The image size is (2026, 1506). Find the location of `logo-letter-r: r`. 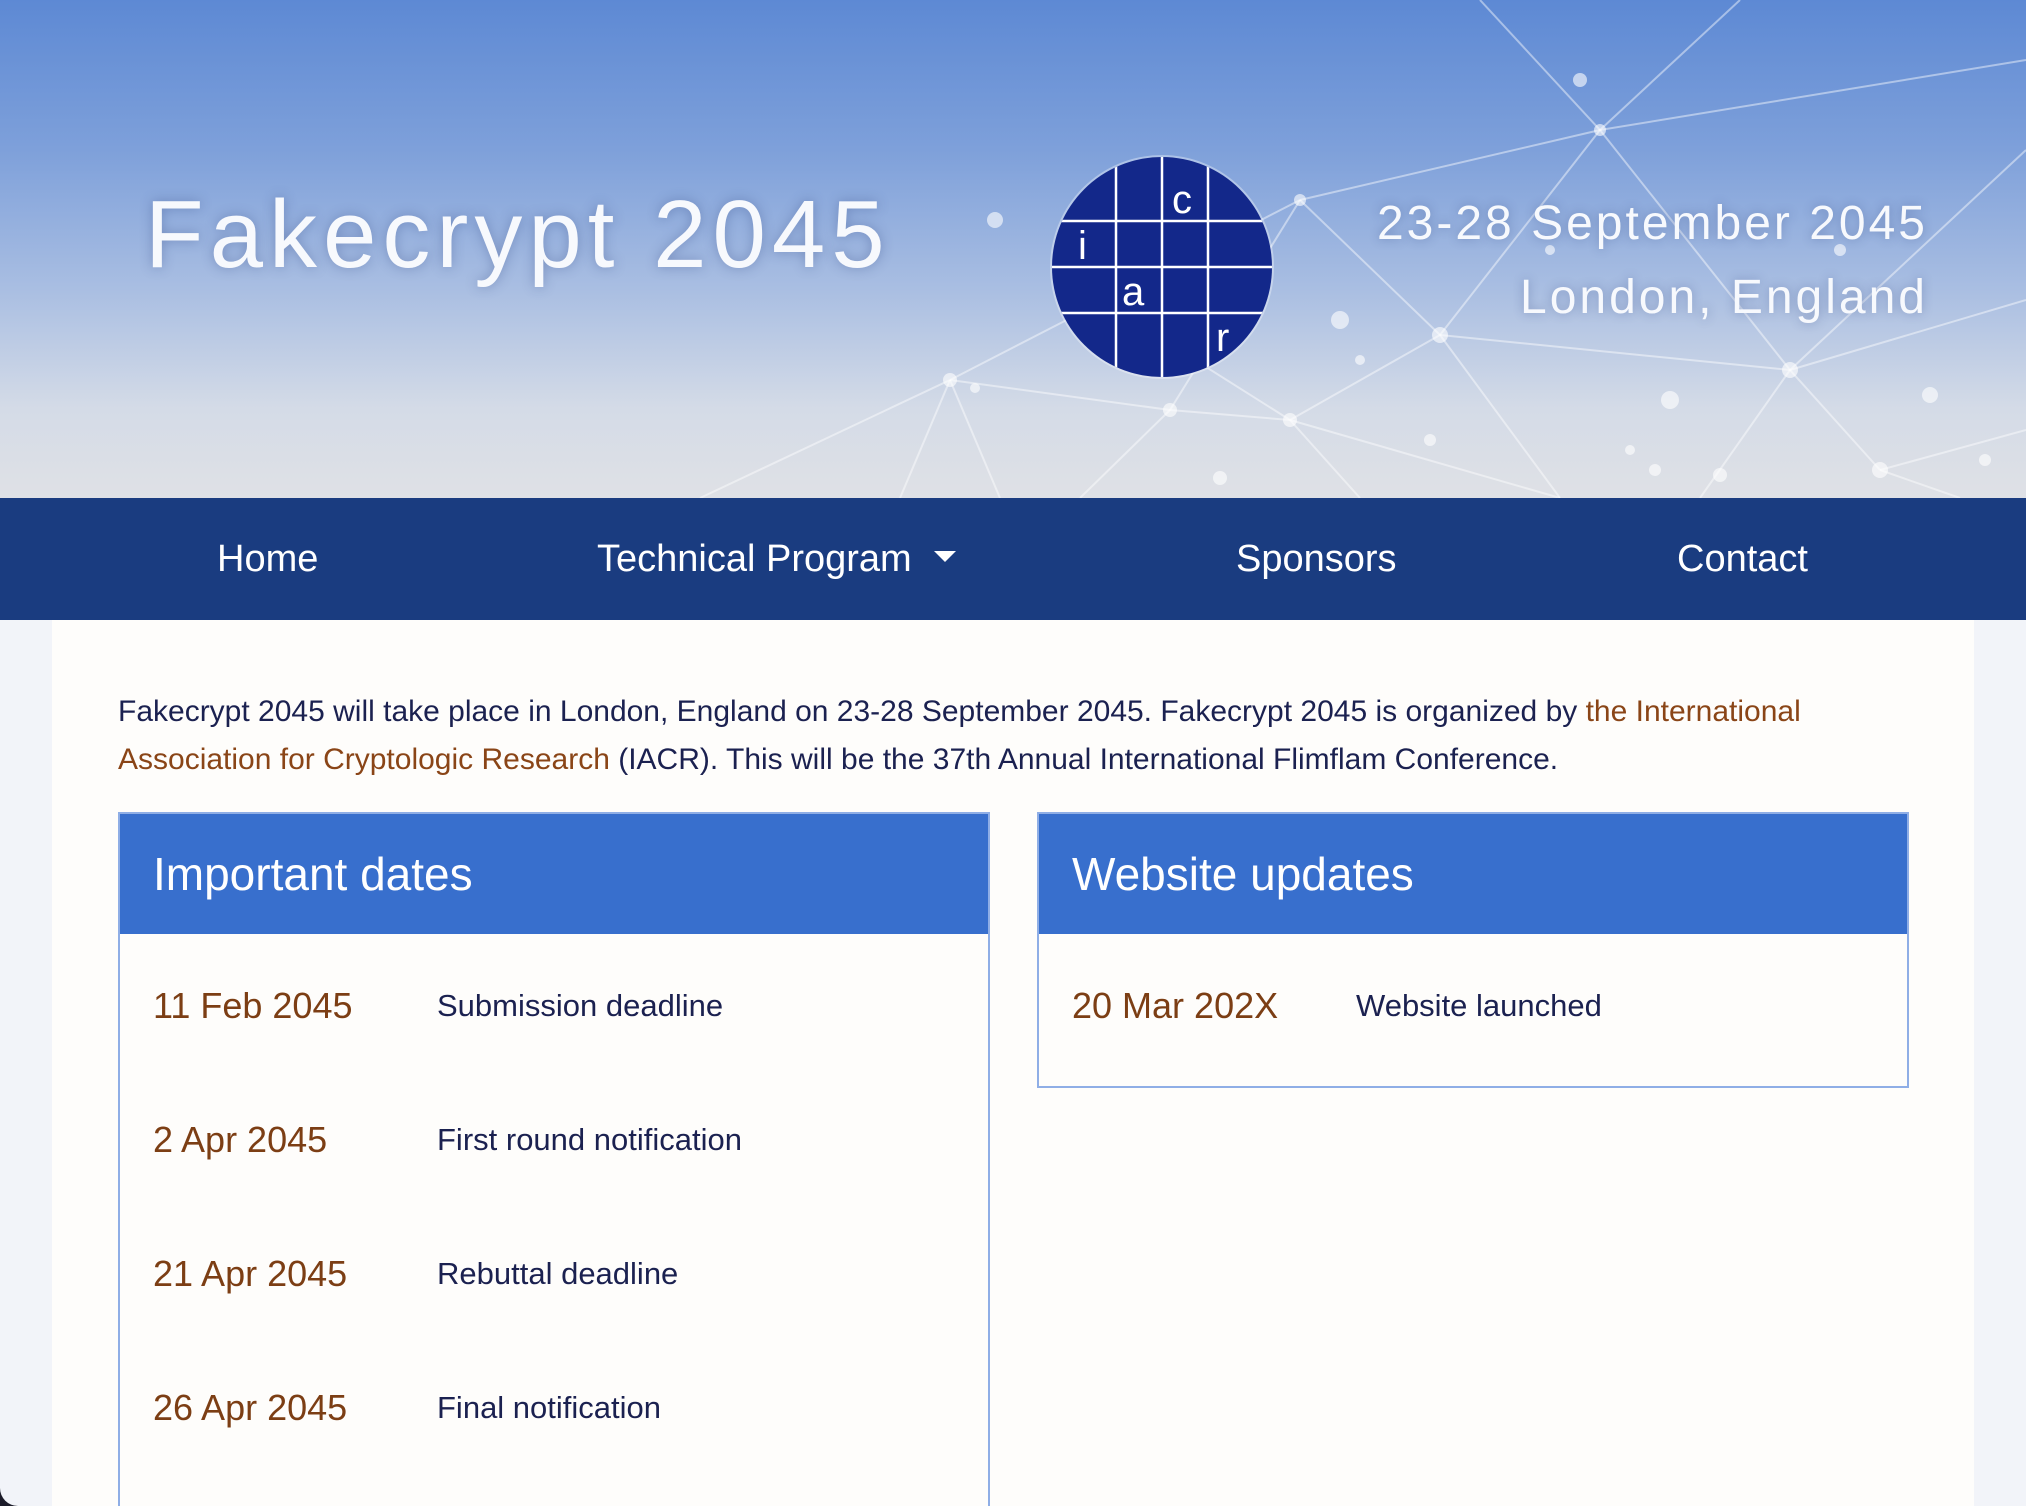

logo-letter-r: r is located at coordinates (1222, 338).